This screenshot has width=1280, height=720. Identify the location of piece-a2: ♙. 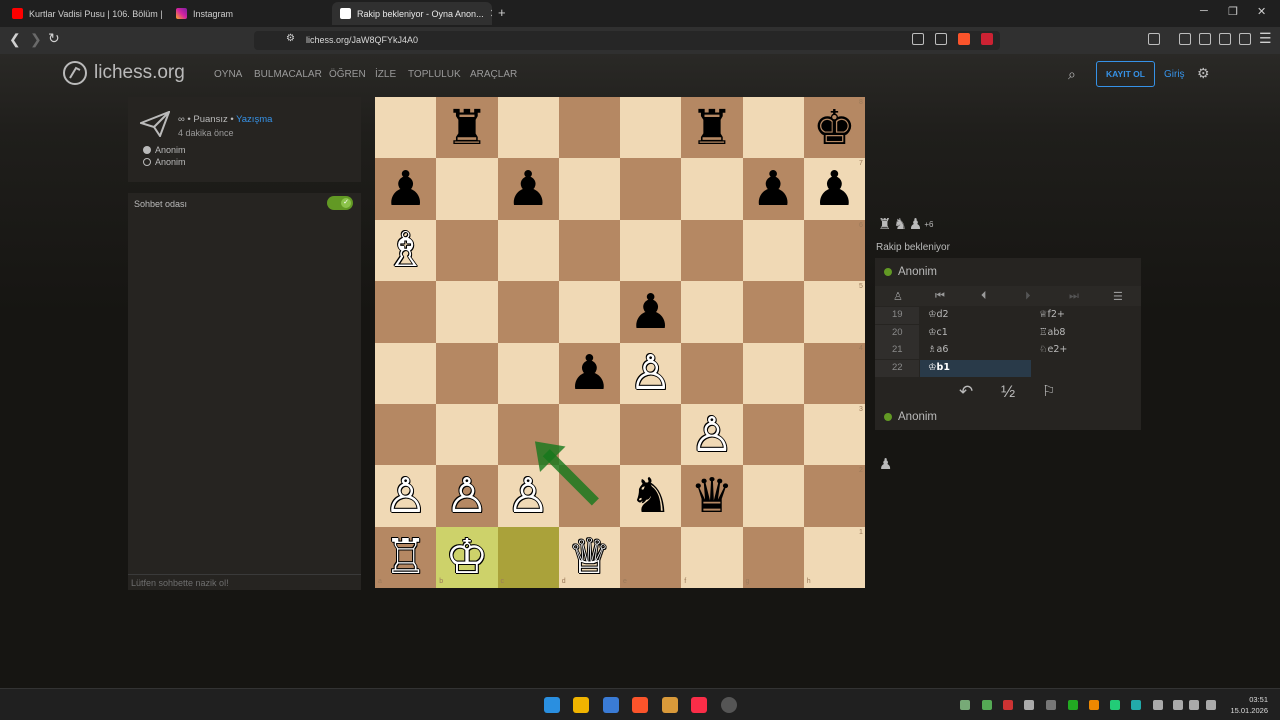
(405, 495).